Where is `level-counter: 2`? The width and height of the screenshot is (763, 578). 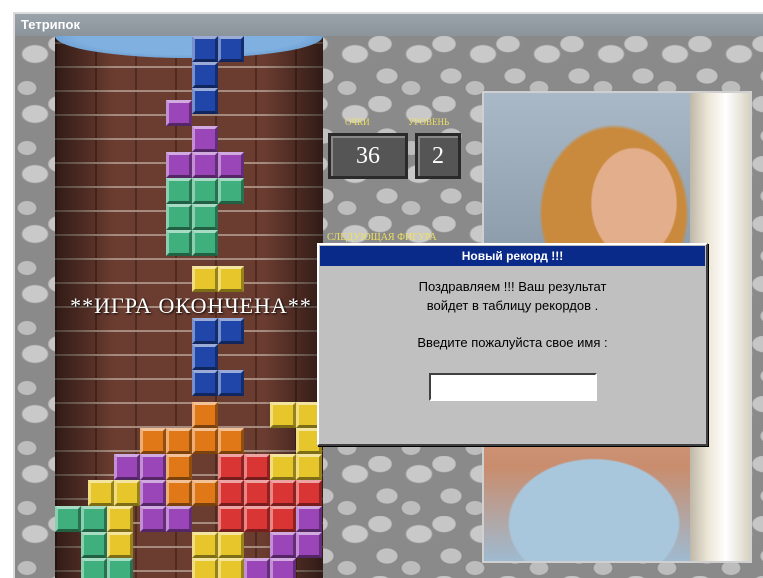
level-counter: 2 is located at coordinates (438, 156).